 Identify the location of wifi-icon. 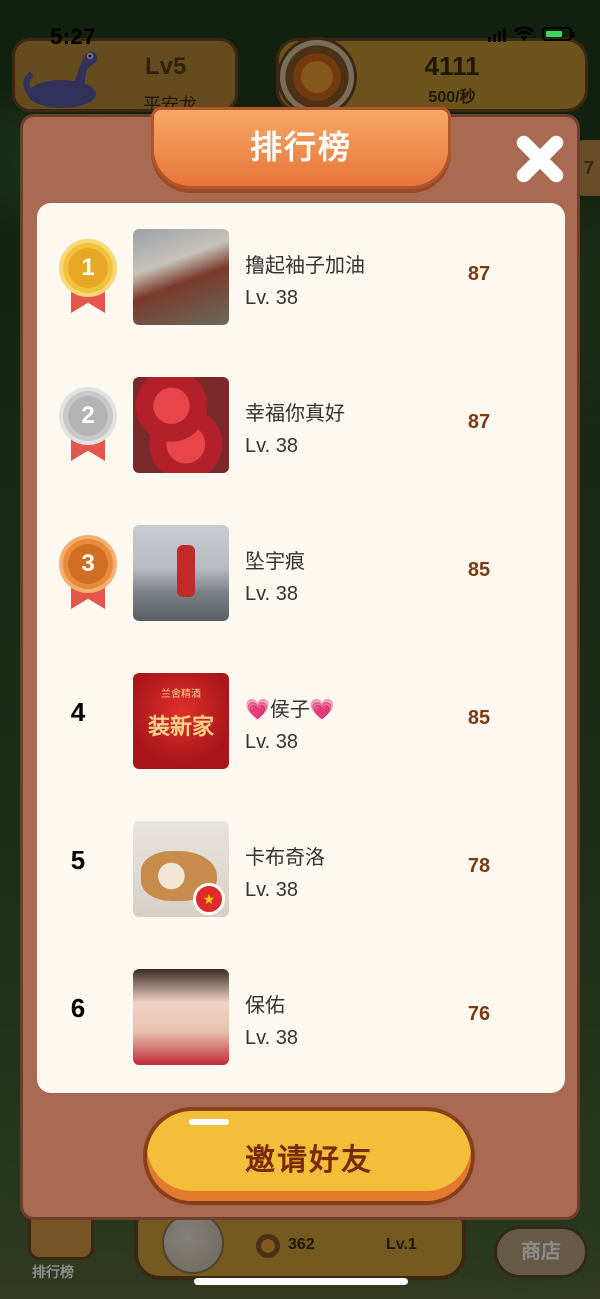
(524, 33).